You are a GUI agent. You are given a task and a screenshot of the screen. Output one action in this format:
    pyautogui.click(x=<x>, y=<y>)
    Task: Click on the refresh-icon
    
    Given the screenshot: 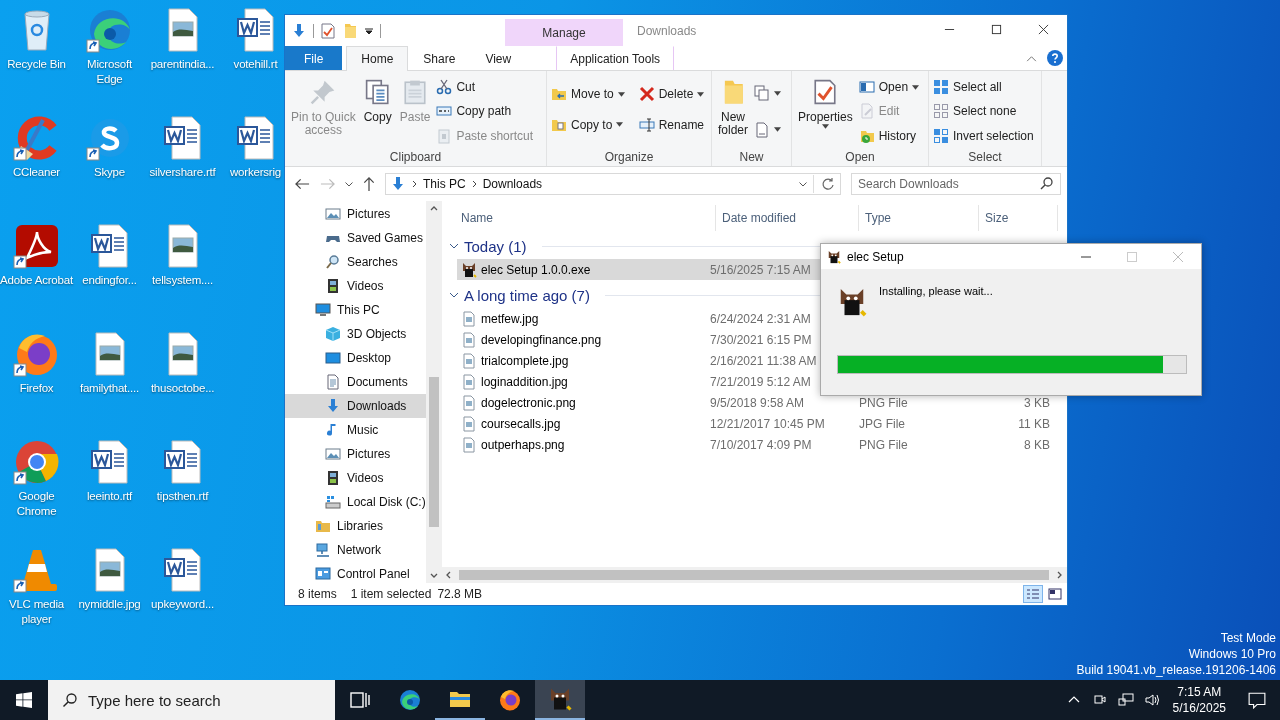 What is the action you would take?
    pyautogui.click(x=828, y=184)
    